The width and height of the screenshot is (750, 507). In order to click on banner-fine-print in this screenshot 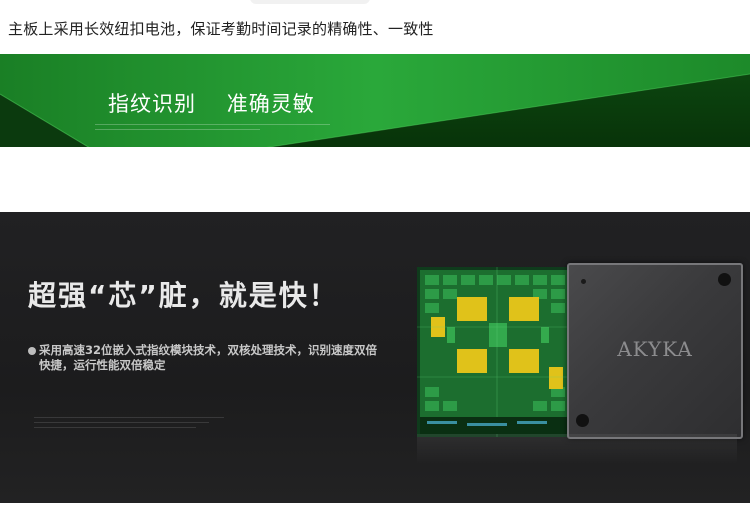, I will do `click(212, 129)`.